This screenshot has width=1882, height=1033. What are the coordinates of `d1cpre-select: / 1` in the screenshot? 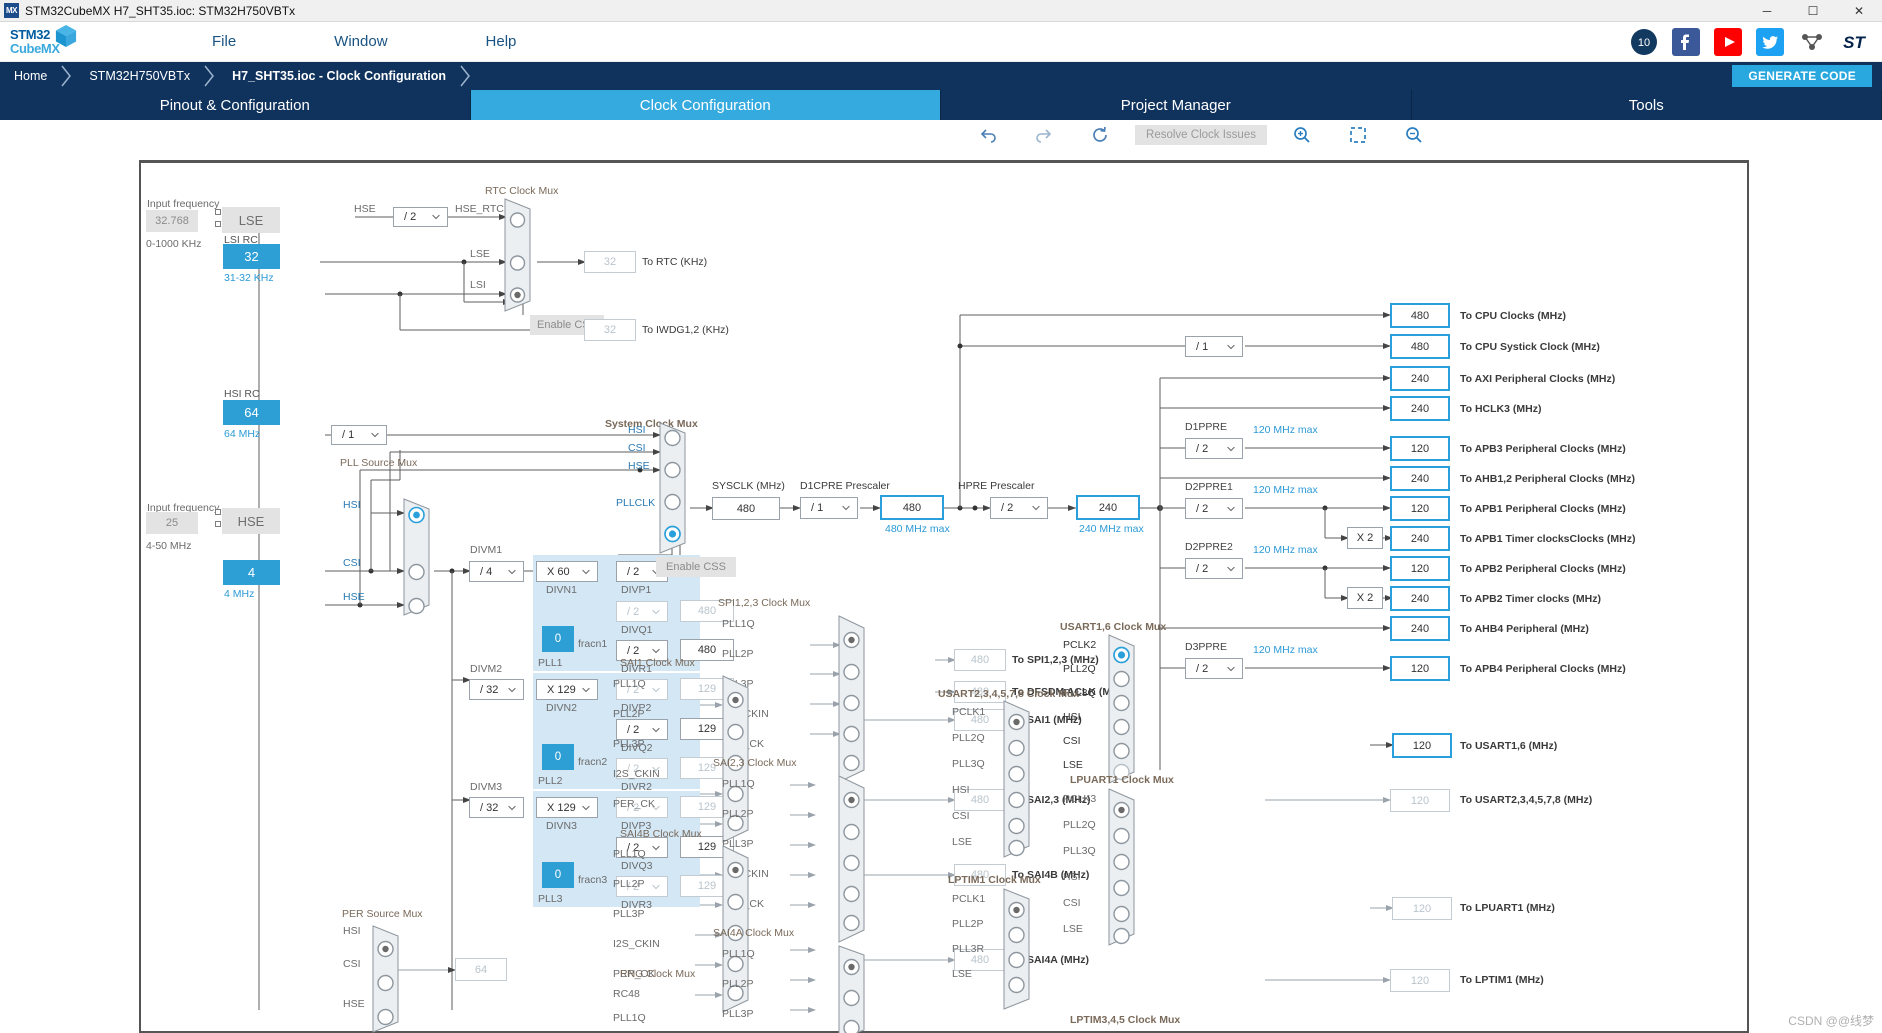 It's located at (829, 508).